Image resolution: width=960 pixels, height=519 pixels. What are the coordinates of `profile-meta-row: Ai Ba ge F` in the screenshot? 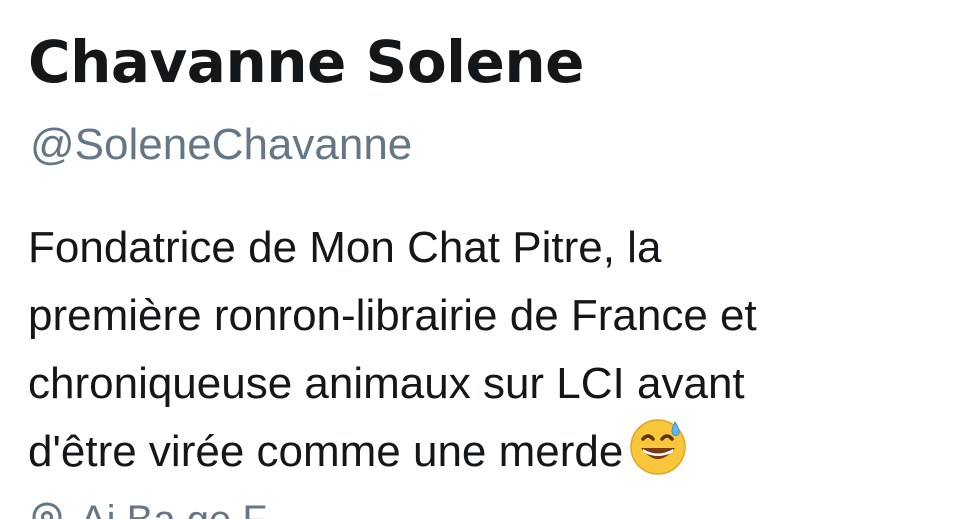 It's located at (147, 508).